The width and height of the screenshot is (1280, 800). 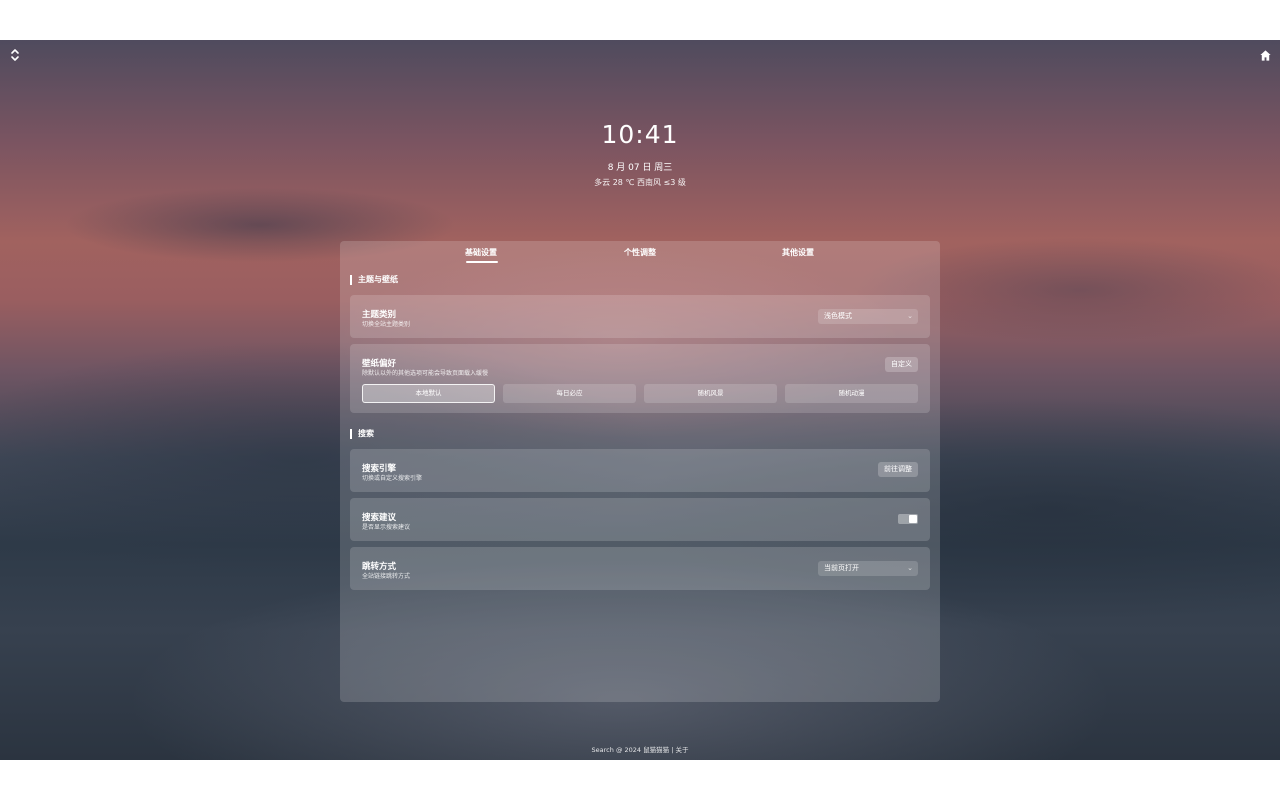 I want to click on tab-personalization: 个性调整, so click(x=640, y=252).